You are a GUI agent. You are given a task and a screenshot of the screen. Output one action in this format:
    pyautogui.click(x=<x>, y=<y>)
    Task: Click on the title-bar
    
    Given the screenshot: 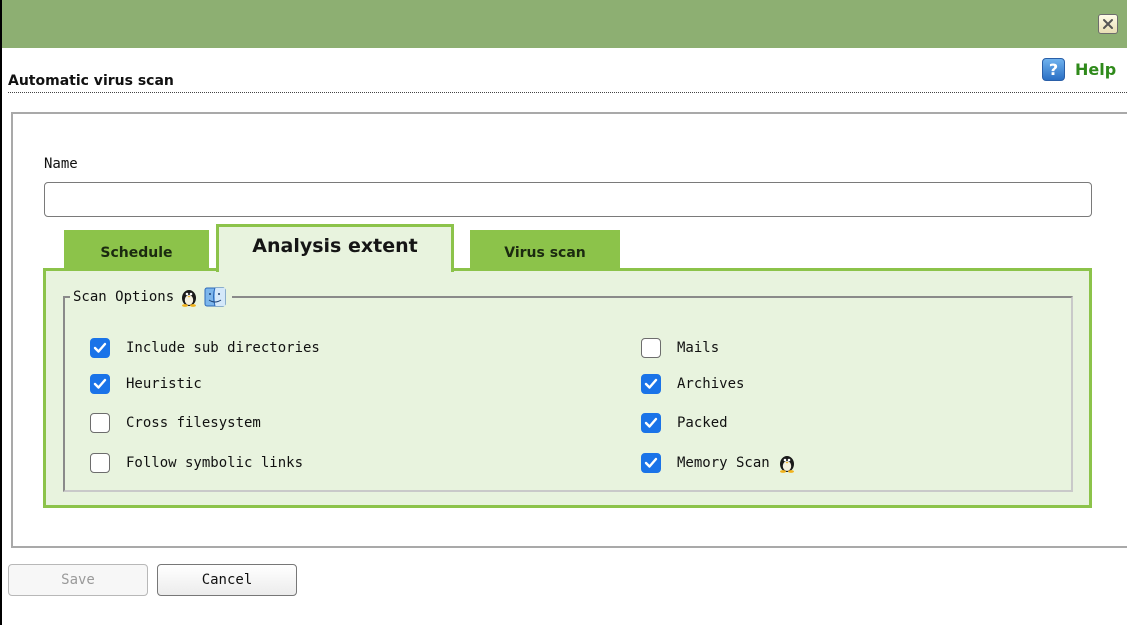 What is the action you would take?
    pyautogui.click(x=564, y=24)
    